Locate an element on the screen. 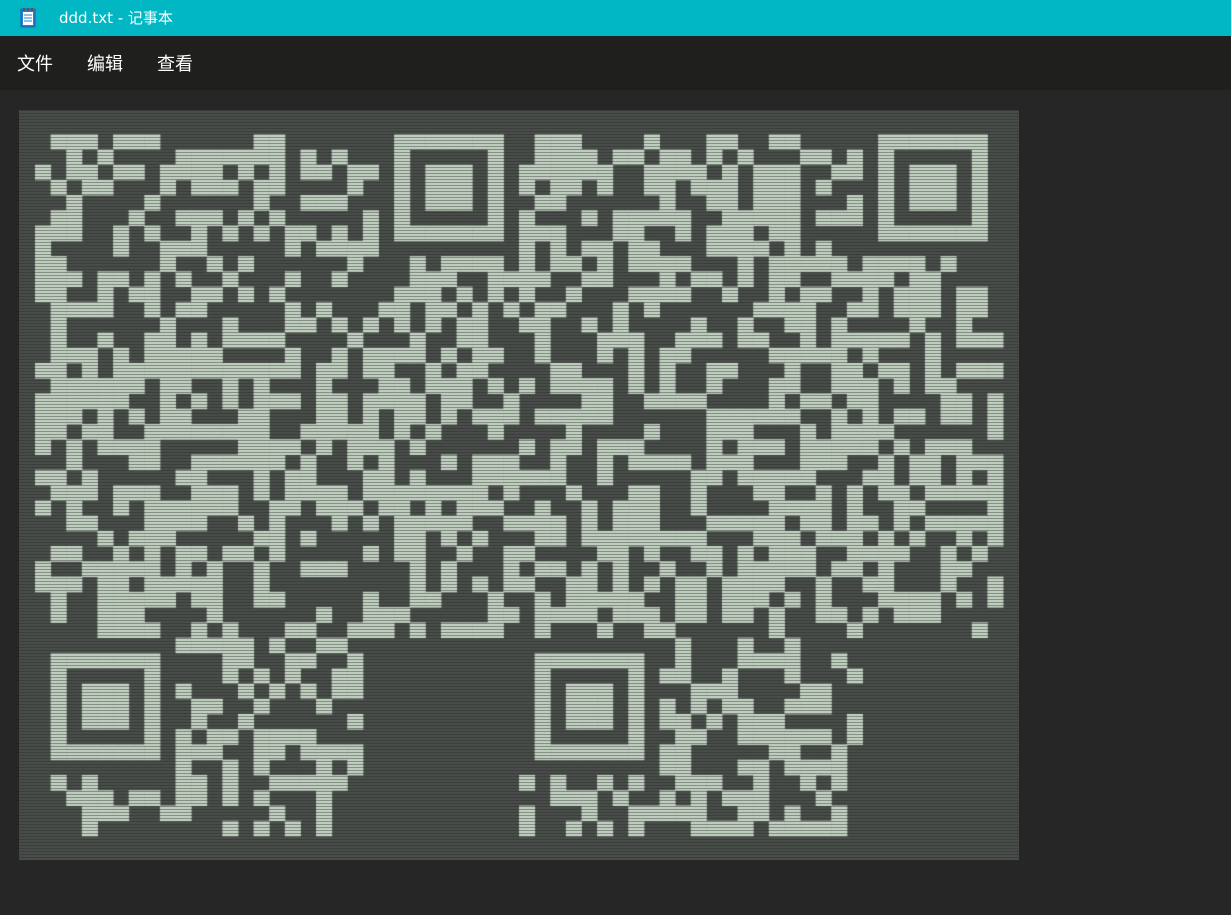 The image size is (1231, 915). menu-edit: 编辑 is located at coordinates (105, 65).